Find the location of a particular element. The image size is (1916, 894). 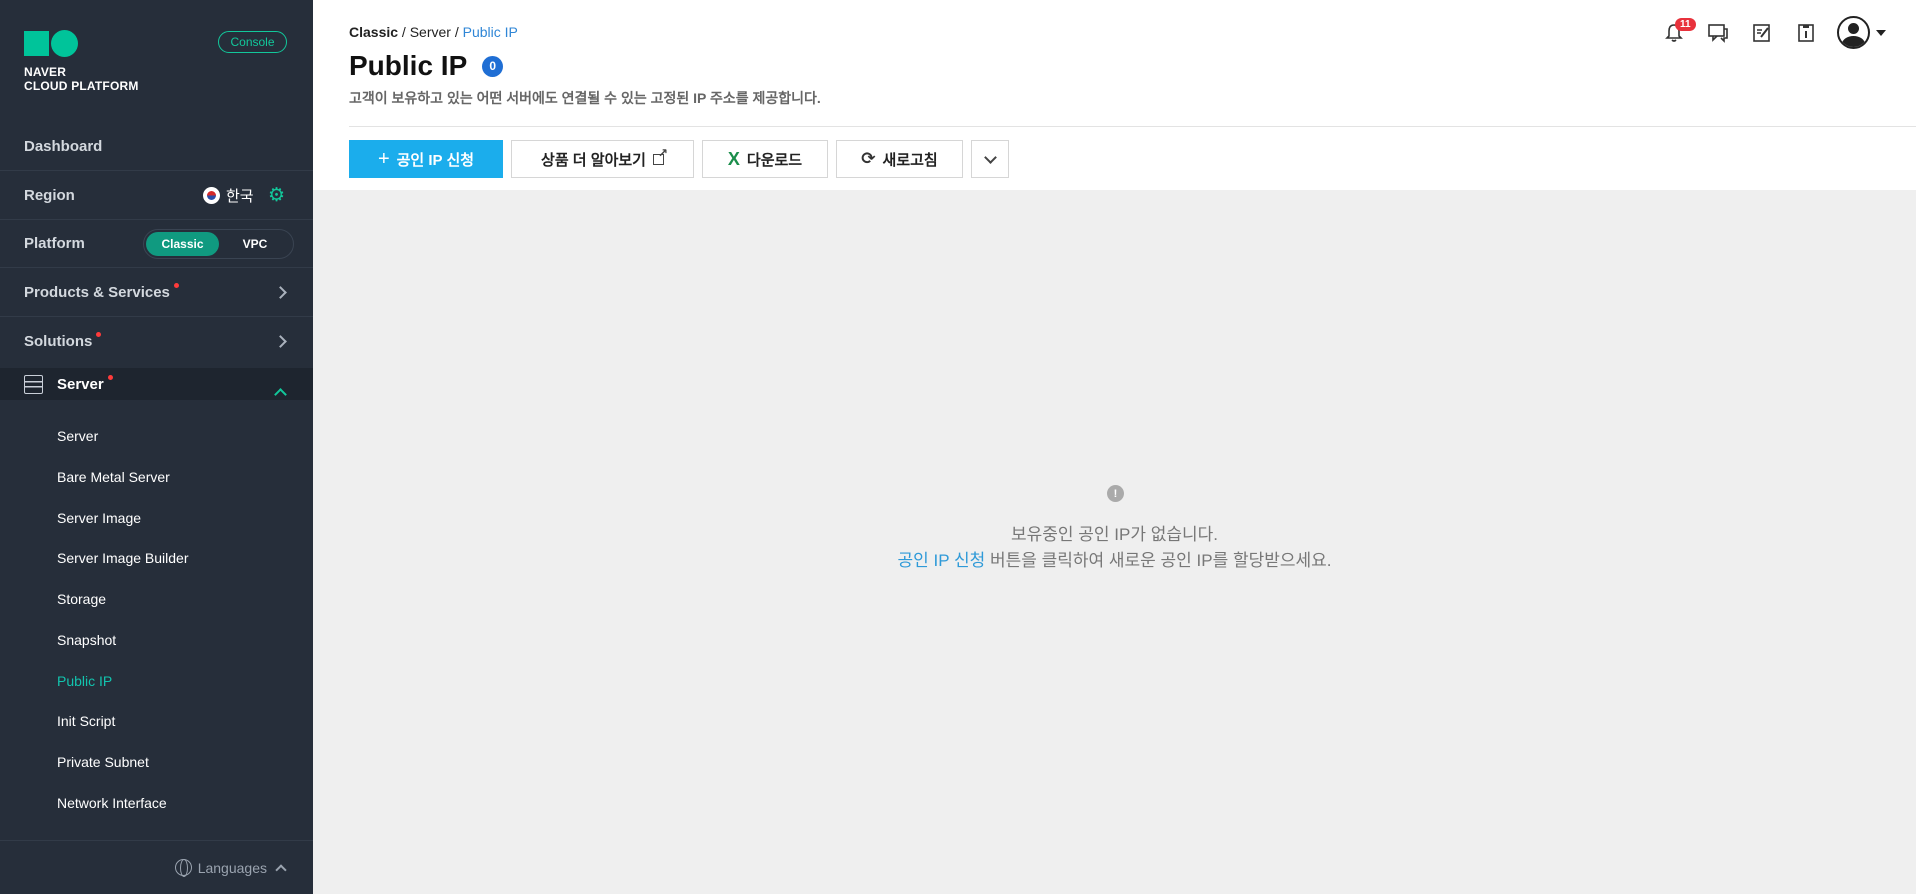

globe-icon is located at coordinates (183, 868).